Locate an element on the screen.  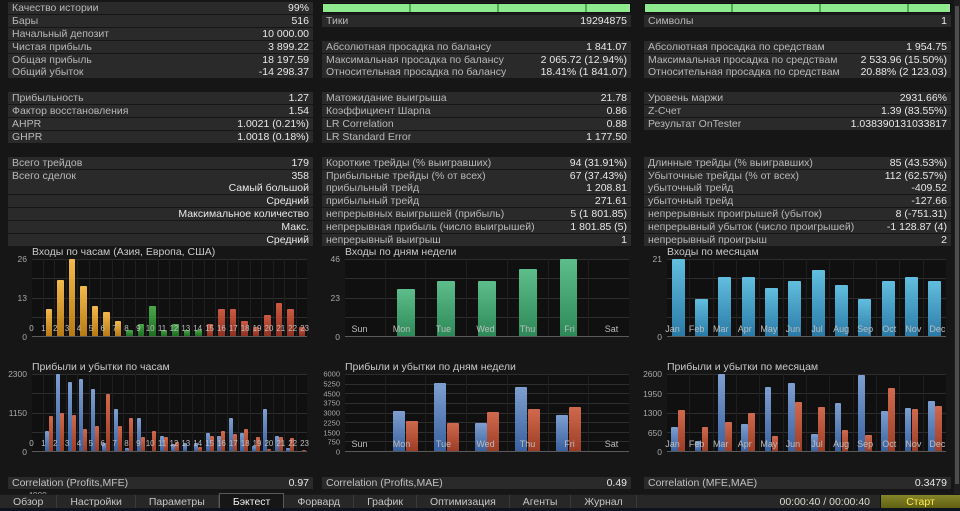
x-tick-label: 14 is located at coordinates (198, 328).